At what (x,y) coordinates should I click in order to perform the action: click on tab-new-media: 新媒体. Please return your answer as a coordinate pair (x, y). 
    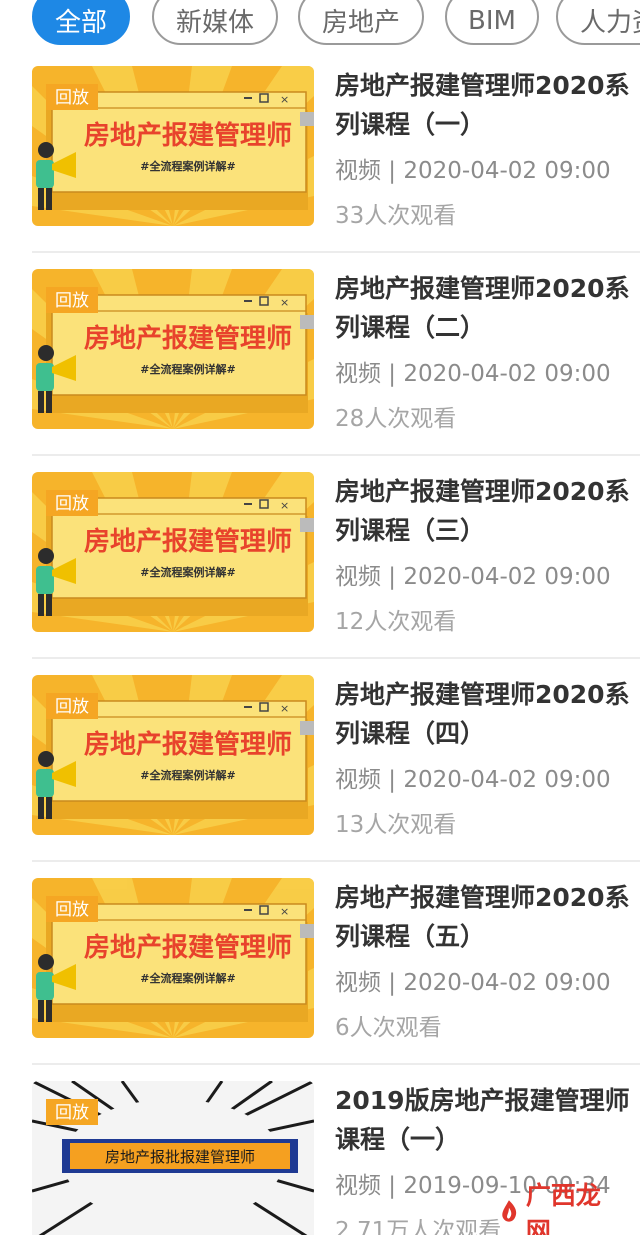
    Looking at the image, I should click on (215, 22).